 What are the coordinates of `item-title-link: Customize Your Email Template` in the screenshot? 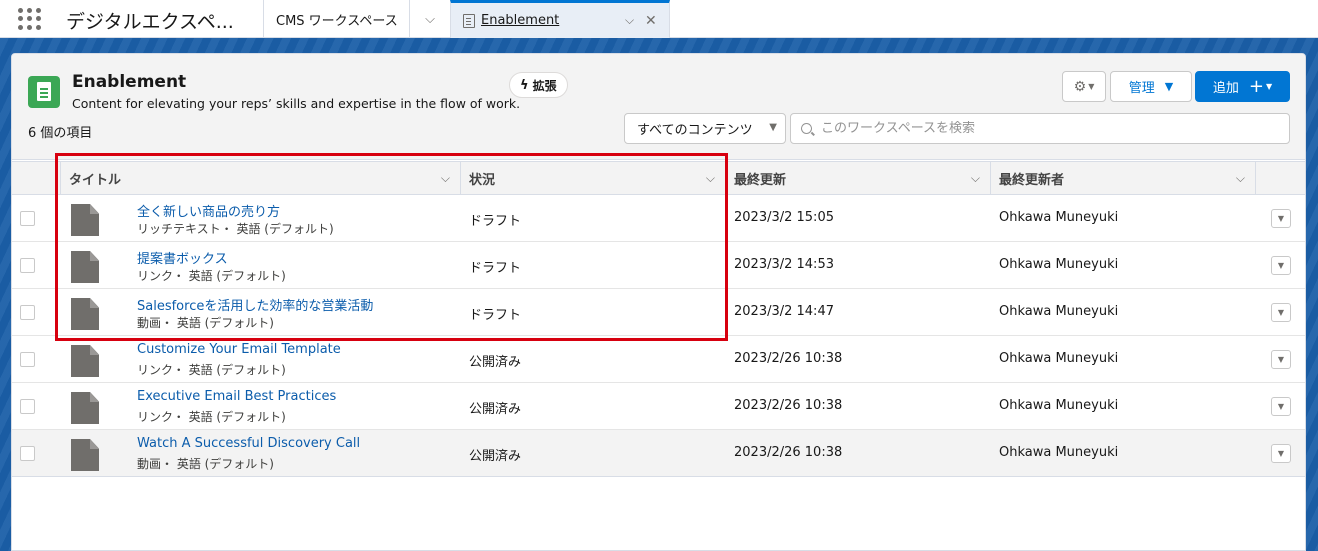 It's located at (239, 349).